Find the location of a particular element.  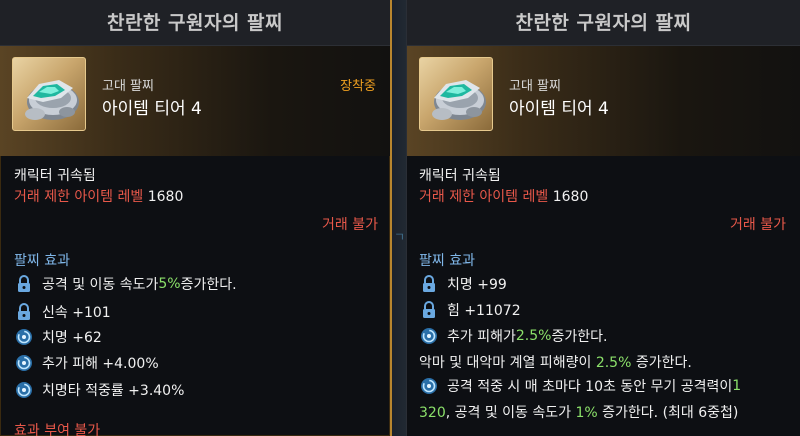

equipped-badge: 장착중 is located at coordinates (358, 86).